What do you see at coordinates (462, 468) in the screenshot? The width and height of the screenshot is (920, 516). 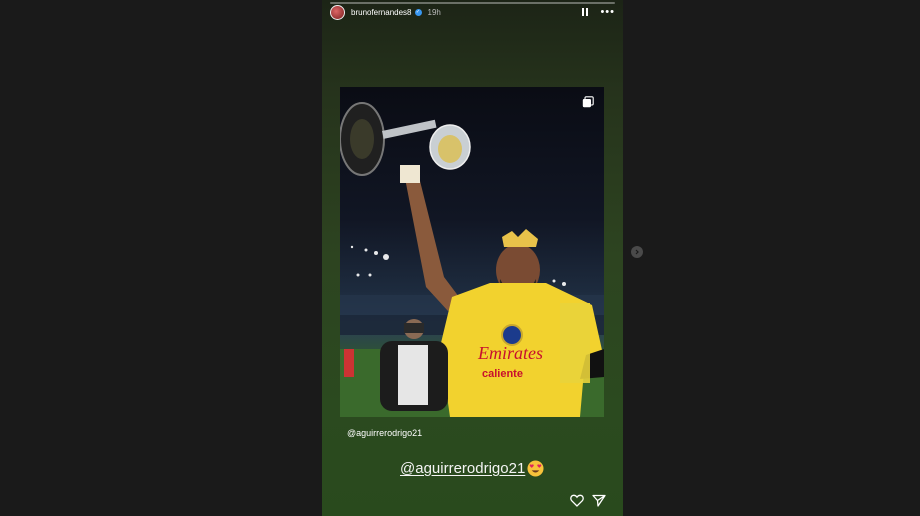 I see `mention-sticker: @aguirrerodrigo21` at bounding box center [462, 468].